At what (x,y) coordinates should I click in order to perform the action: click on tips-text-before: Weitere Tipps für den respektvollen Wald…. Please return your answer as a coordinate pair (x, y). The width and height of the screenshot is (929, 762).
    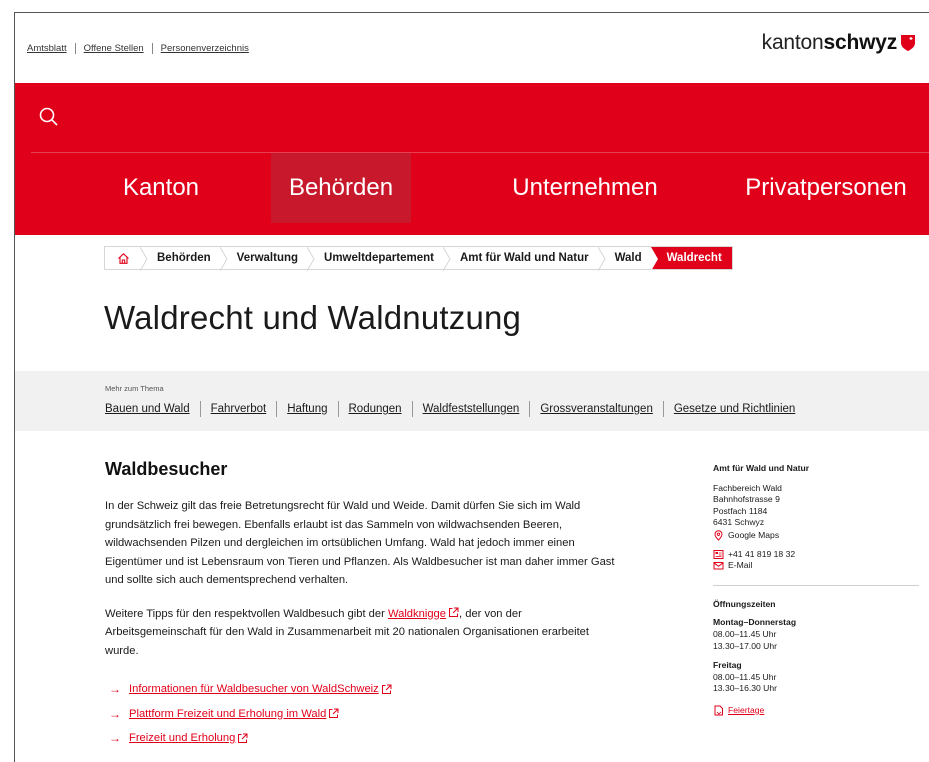
    Looking at the image, I should click on (246, 613).